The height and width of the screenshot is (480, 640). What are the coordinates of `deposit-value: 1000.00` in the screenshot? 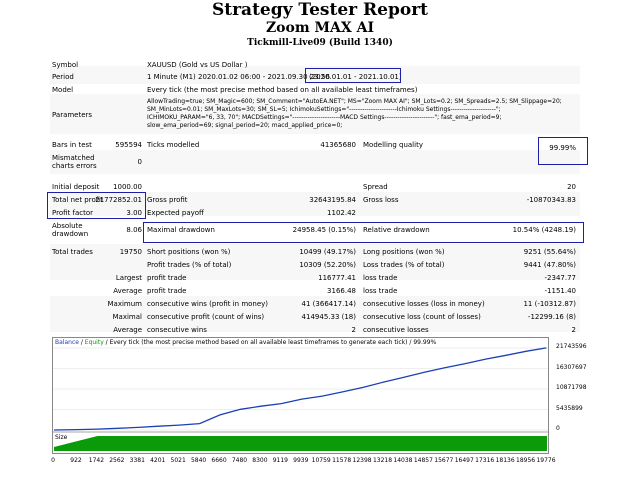 It's located at (127, 187).